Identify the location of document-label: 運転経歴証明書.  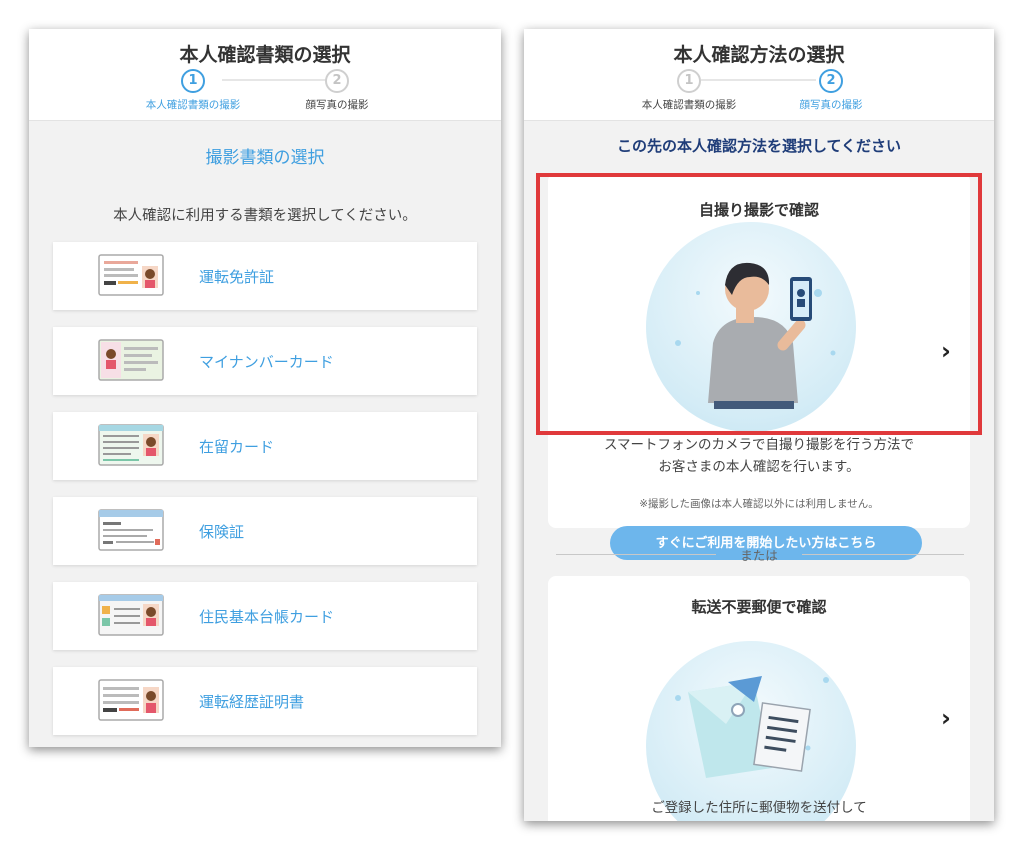
(252, 702).